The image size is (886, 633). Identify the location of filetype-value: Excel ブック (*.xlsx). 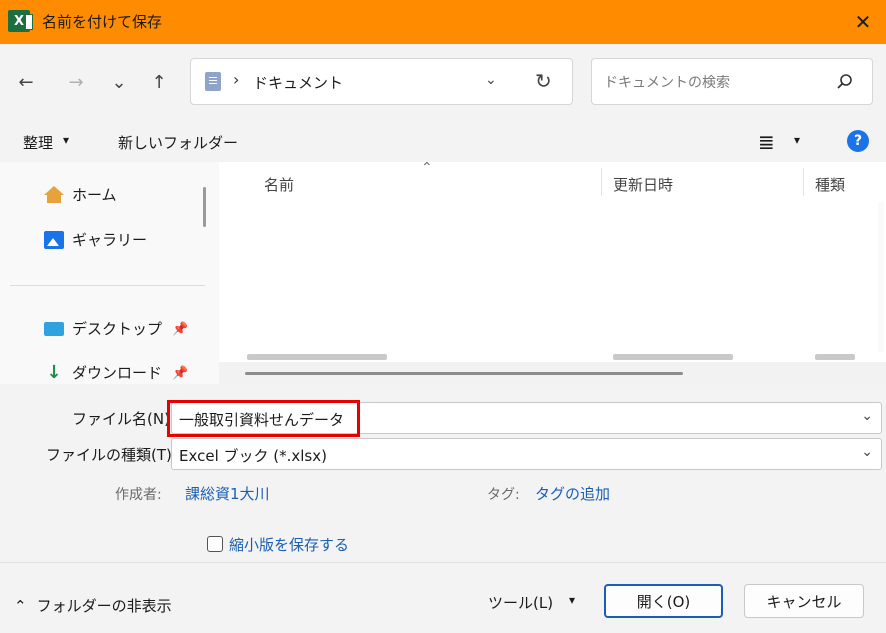
(253, 455).